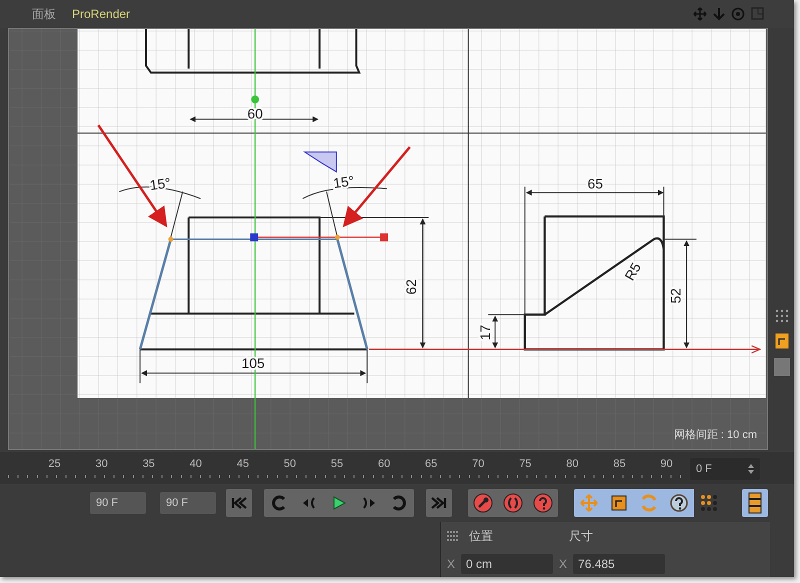 This screenshot has height=583, width=800. I want to click on spinner-icon, so click(751, 469).